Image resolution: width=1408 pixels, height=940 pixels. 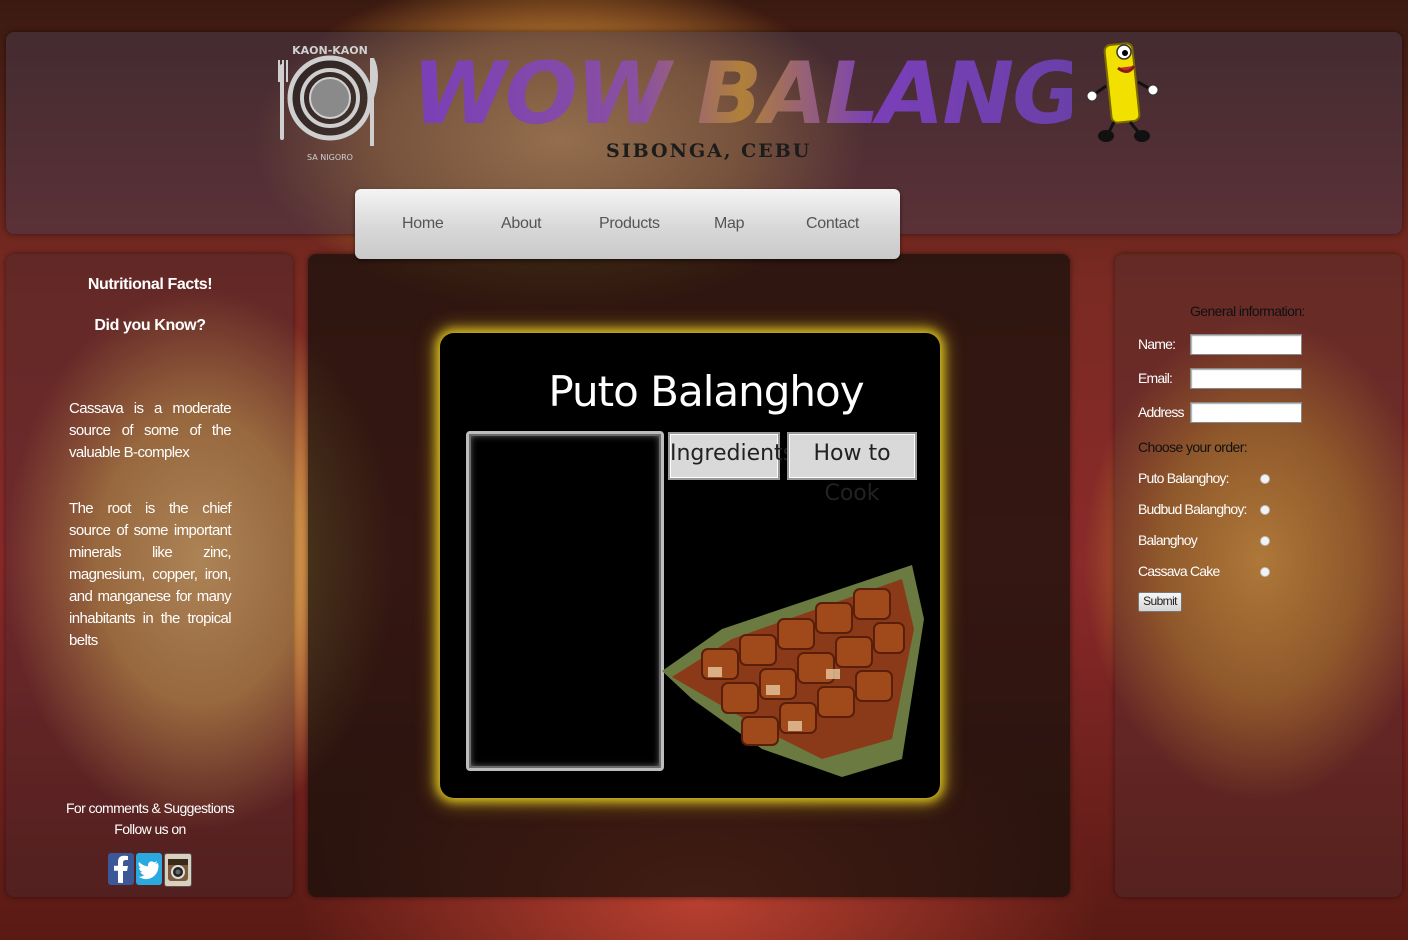 What do you see at coordinates (1168, 540) in the screenshot?
I see `option-balanghoy-label: Balanghoy` at bounding box center [1168, 540].